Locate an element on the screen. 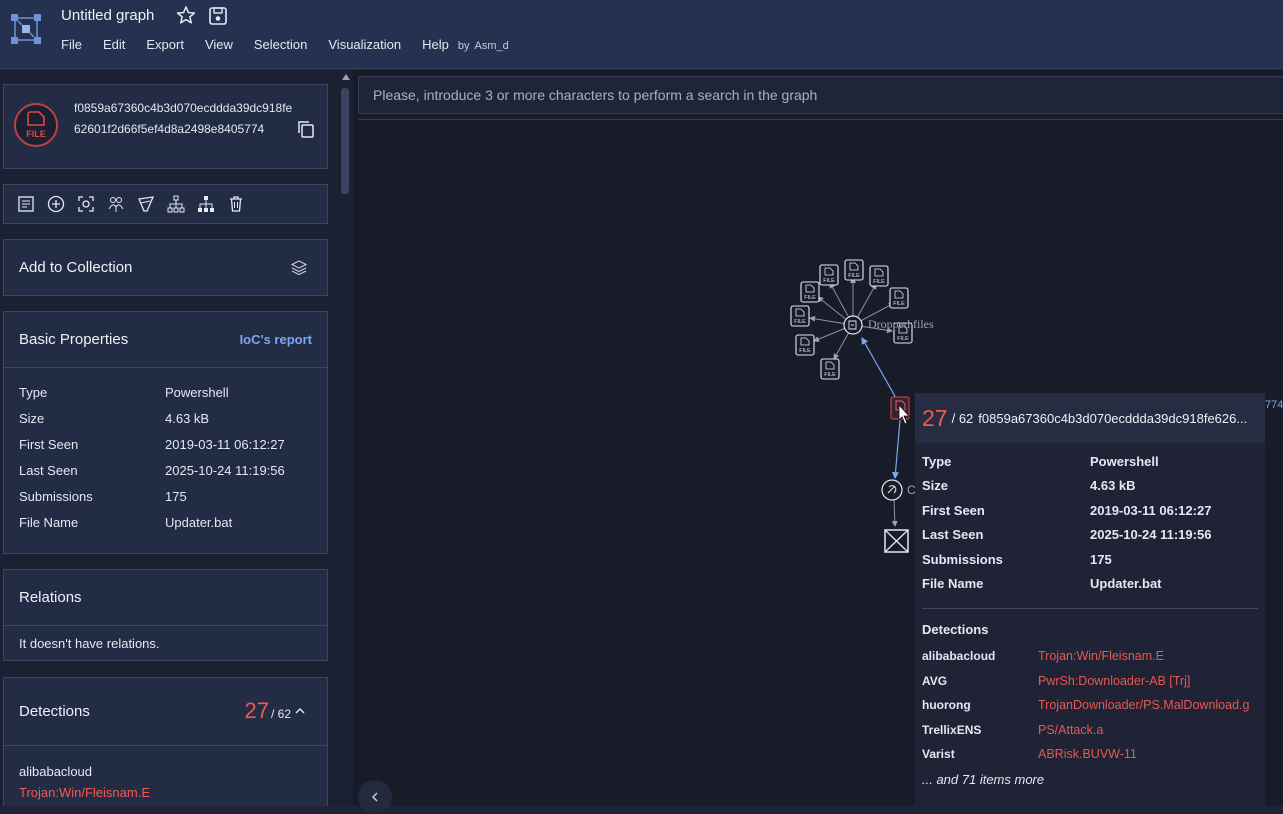 The image size is (1283, 814). scroll-thumb is located at coordinates (345, 141).